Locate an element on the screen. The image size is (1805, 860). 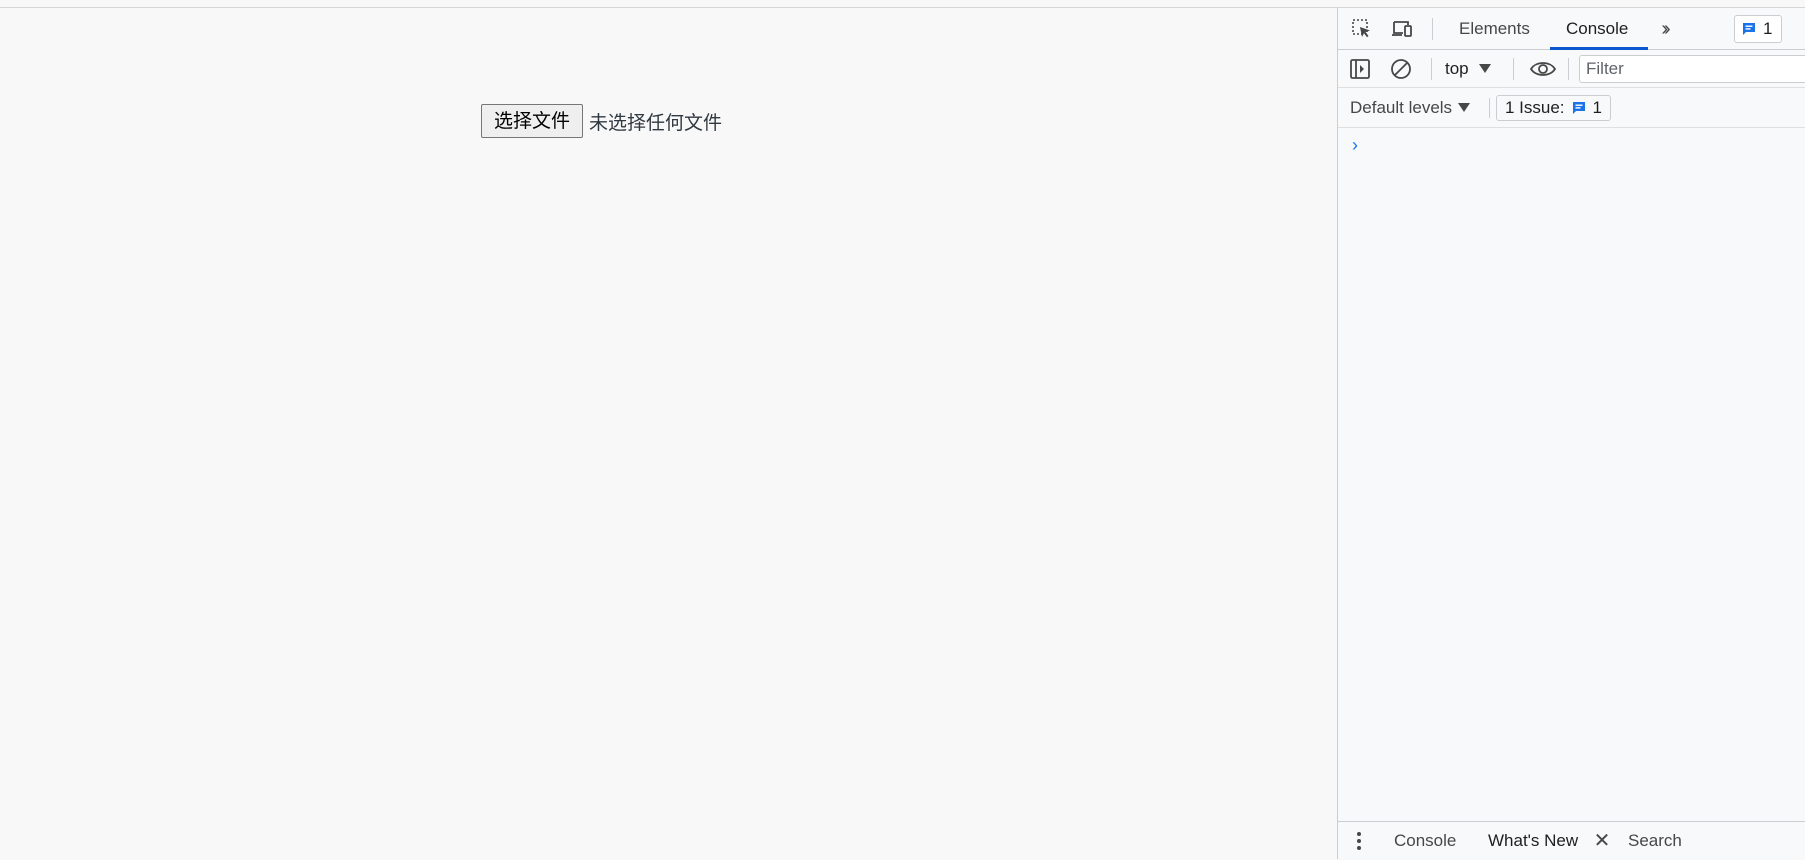
clear-console-icon is located at coordinates (1401, 69).